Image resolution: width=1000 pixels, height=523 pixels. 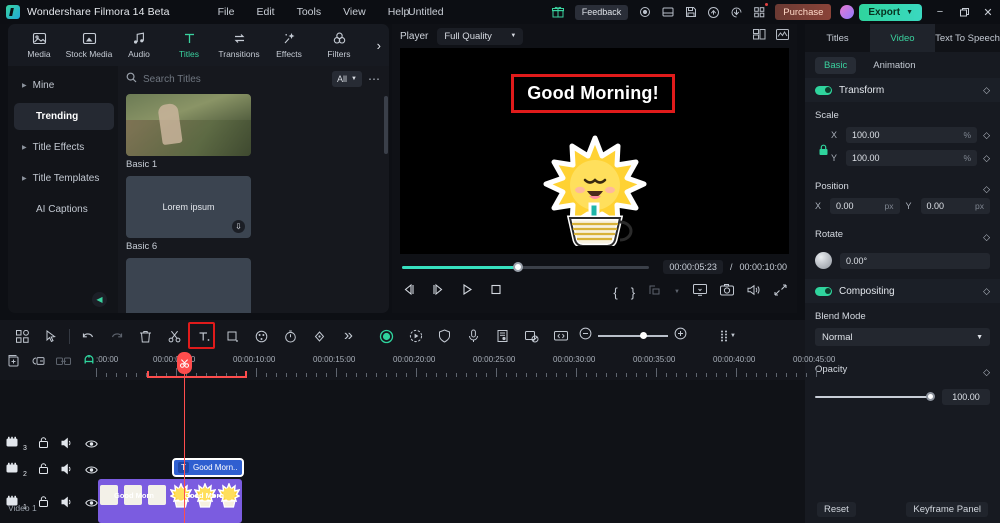 What do you see at coordinates (654, 292) in the screenshot?
I see `export-frame-icon` at bounding box center [654, 292].